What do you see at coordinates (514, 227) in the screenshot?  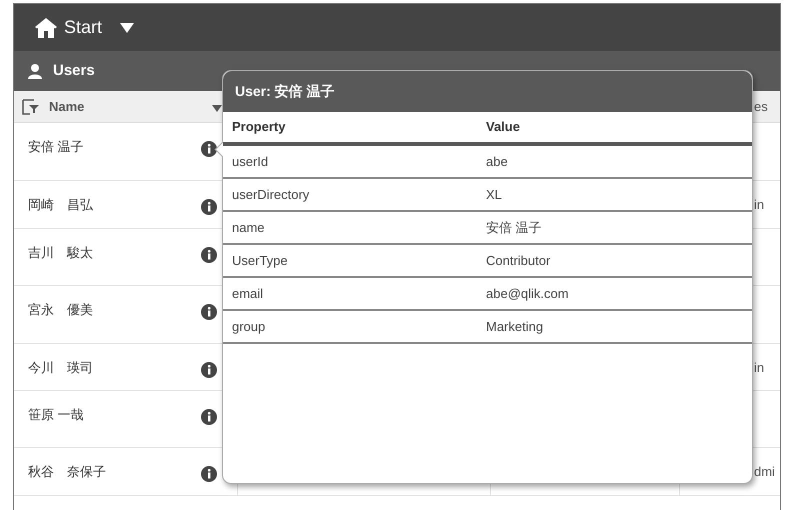 I see `property-value: 安倍 温子` at bounding box center [514, 227].